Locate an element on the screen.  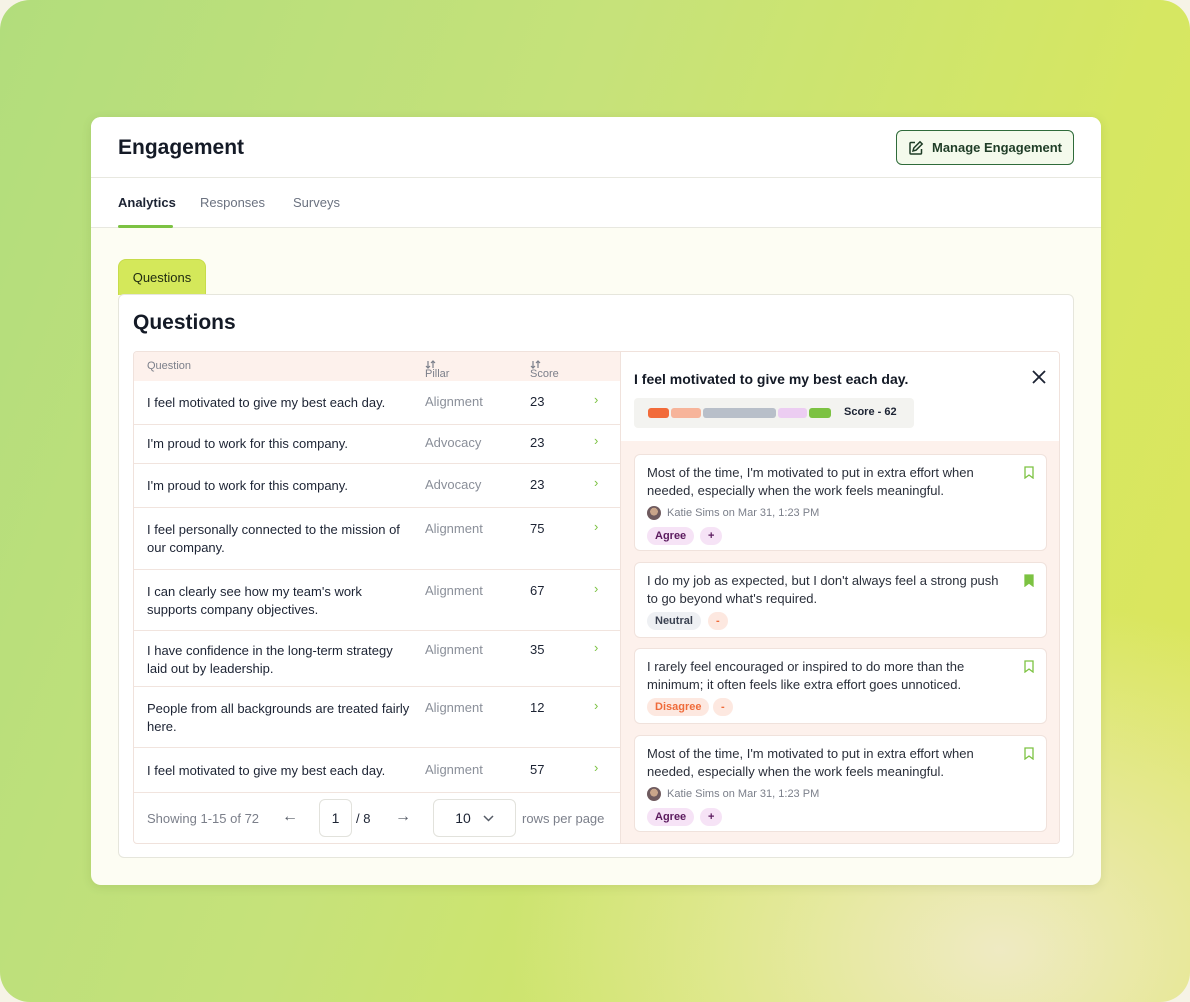
manage-engagement-label: Manage Engagement is located at coordinates (997, 147).